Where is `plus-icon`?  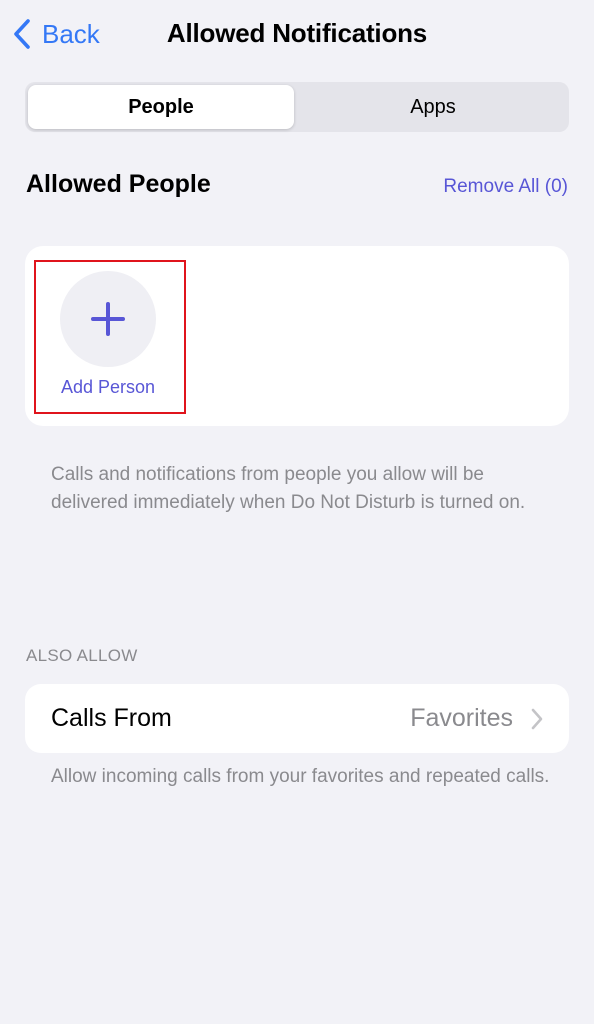 plus-icon is located at coordinates (108, 319).